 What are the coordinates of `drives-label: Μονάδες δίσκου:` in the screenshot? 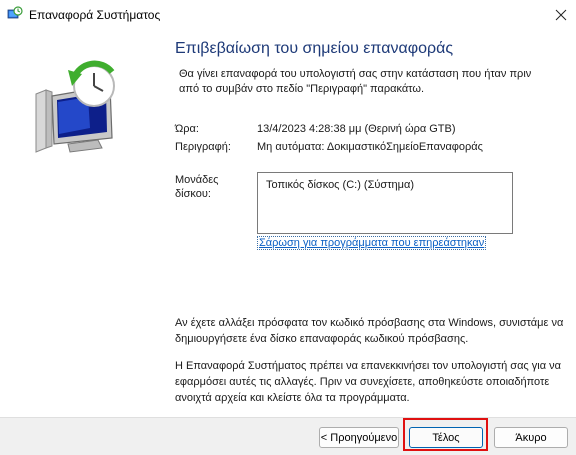 It's located at (197, 187).